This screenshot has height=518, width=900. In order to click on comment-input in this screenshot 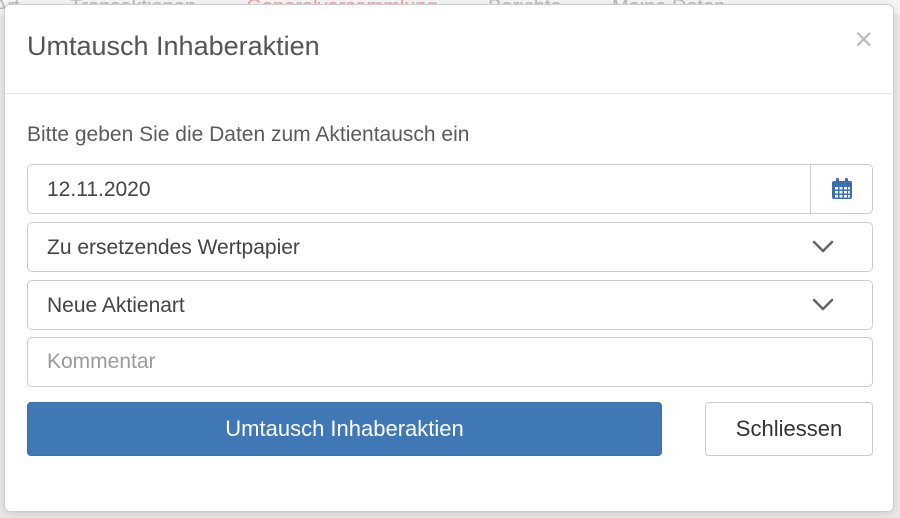, I will do `click(450, 362)`.